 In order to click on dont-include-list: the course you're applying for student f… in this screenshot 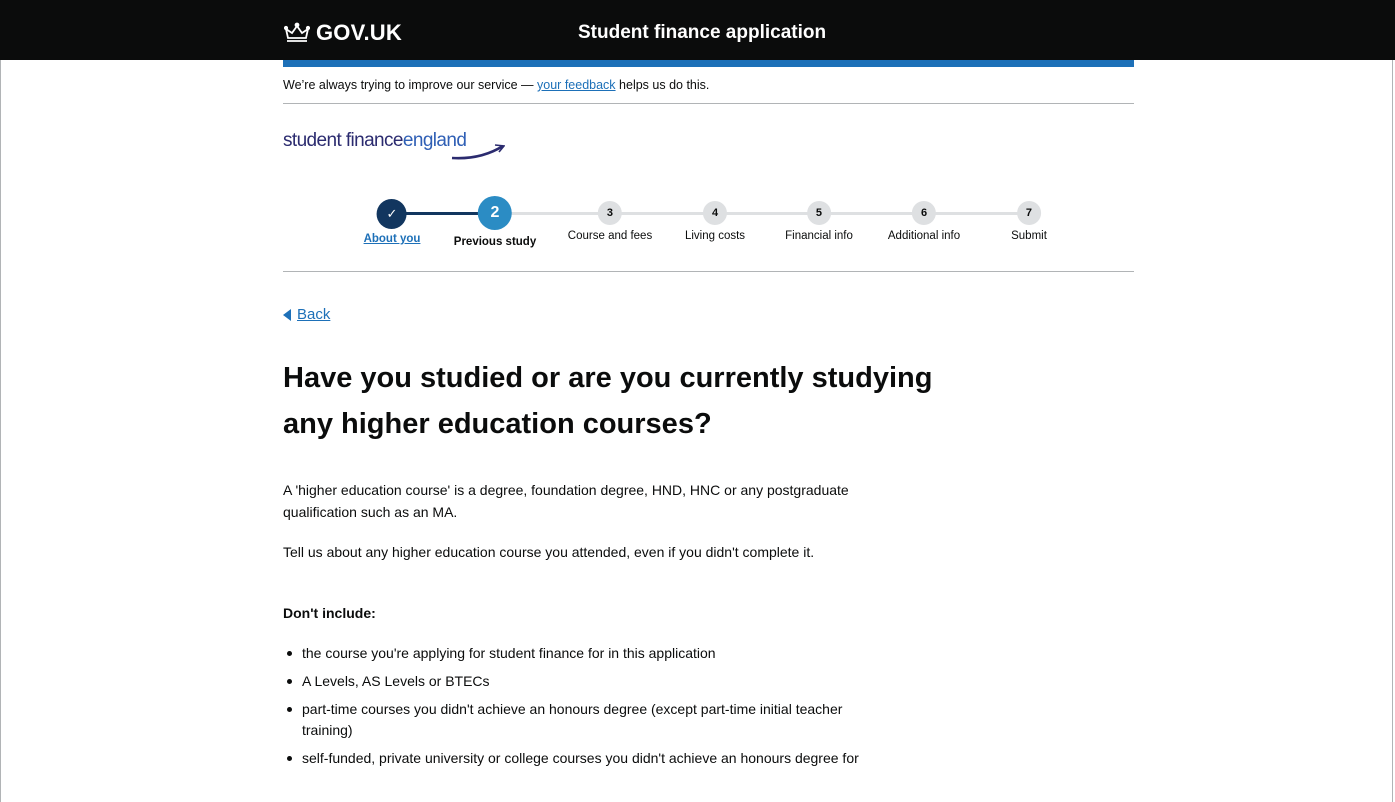, I will do `click(583, 709)`.